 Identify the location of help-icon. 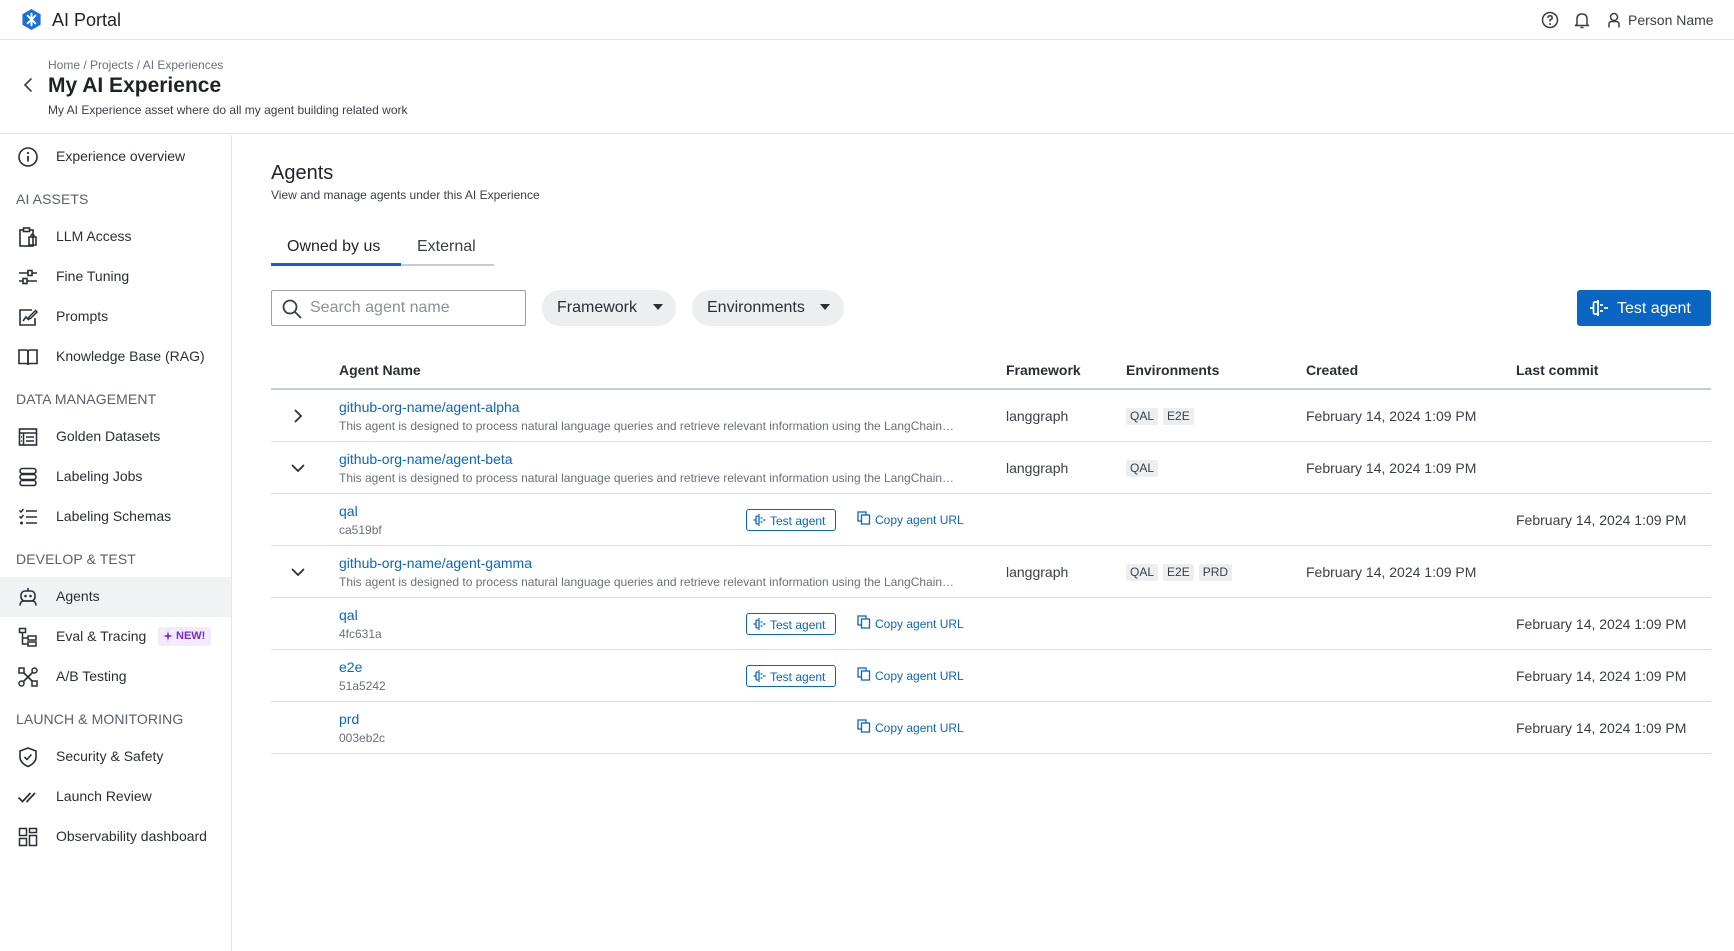
(1550, 20).